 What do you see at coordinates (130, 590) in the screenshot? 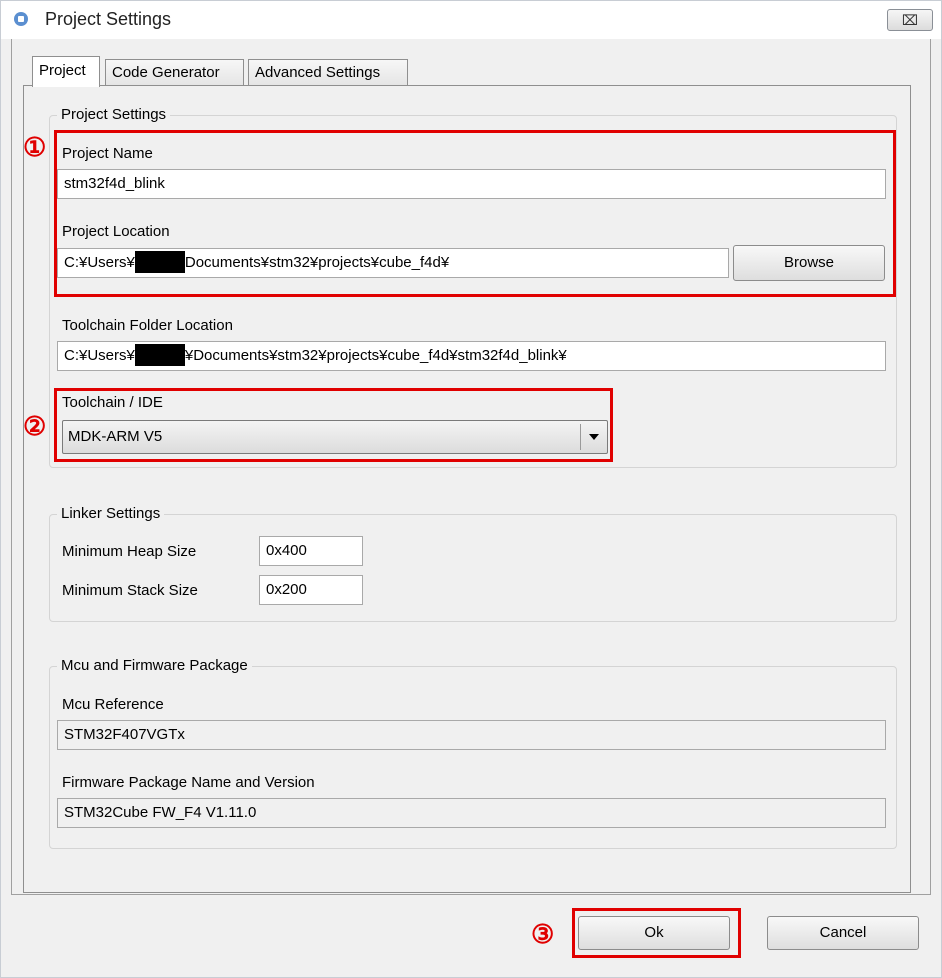
I see `min-stack-label: Minimum Stack Size` at bounding box center [130, 590].